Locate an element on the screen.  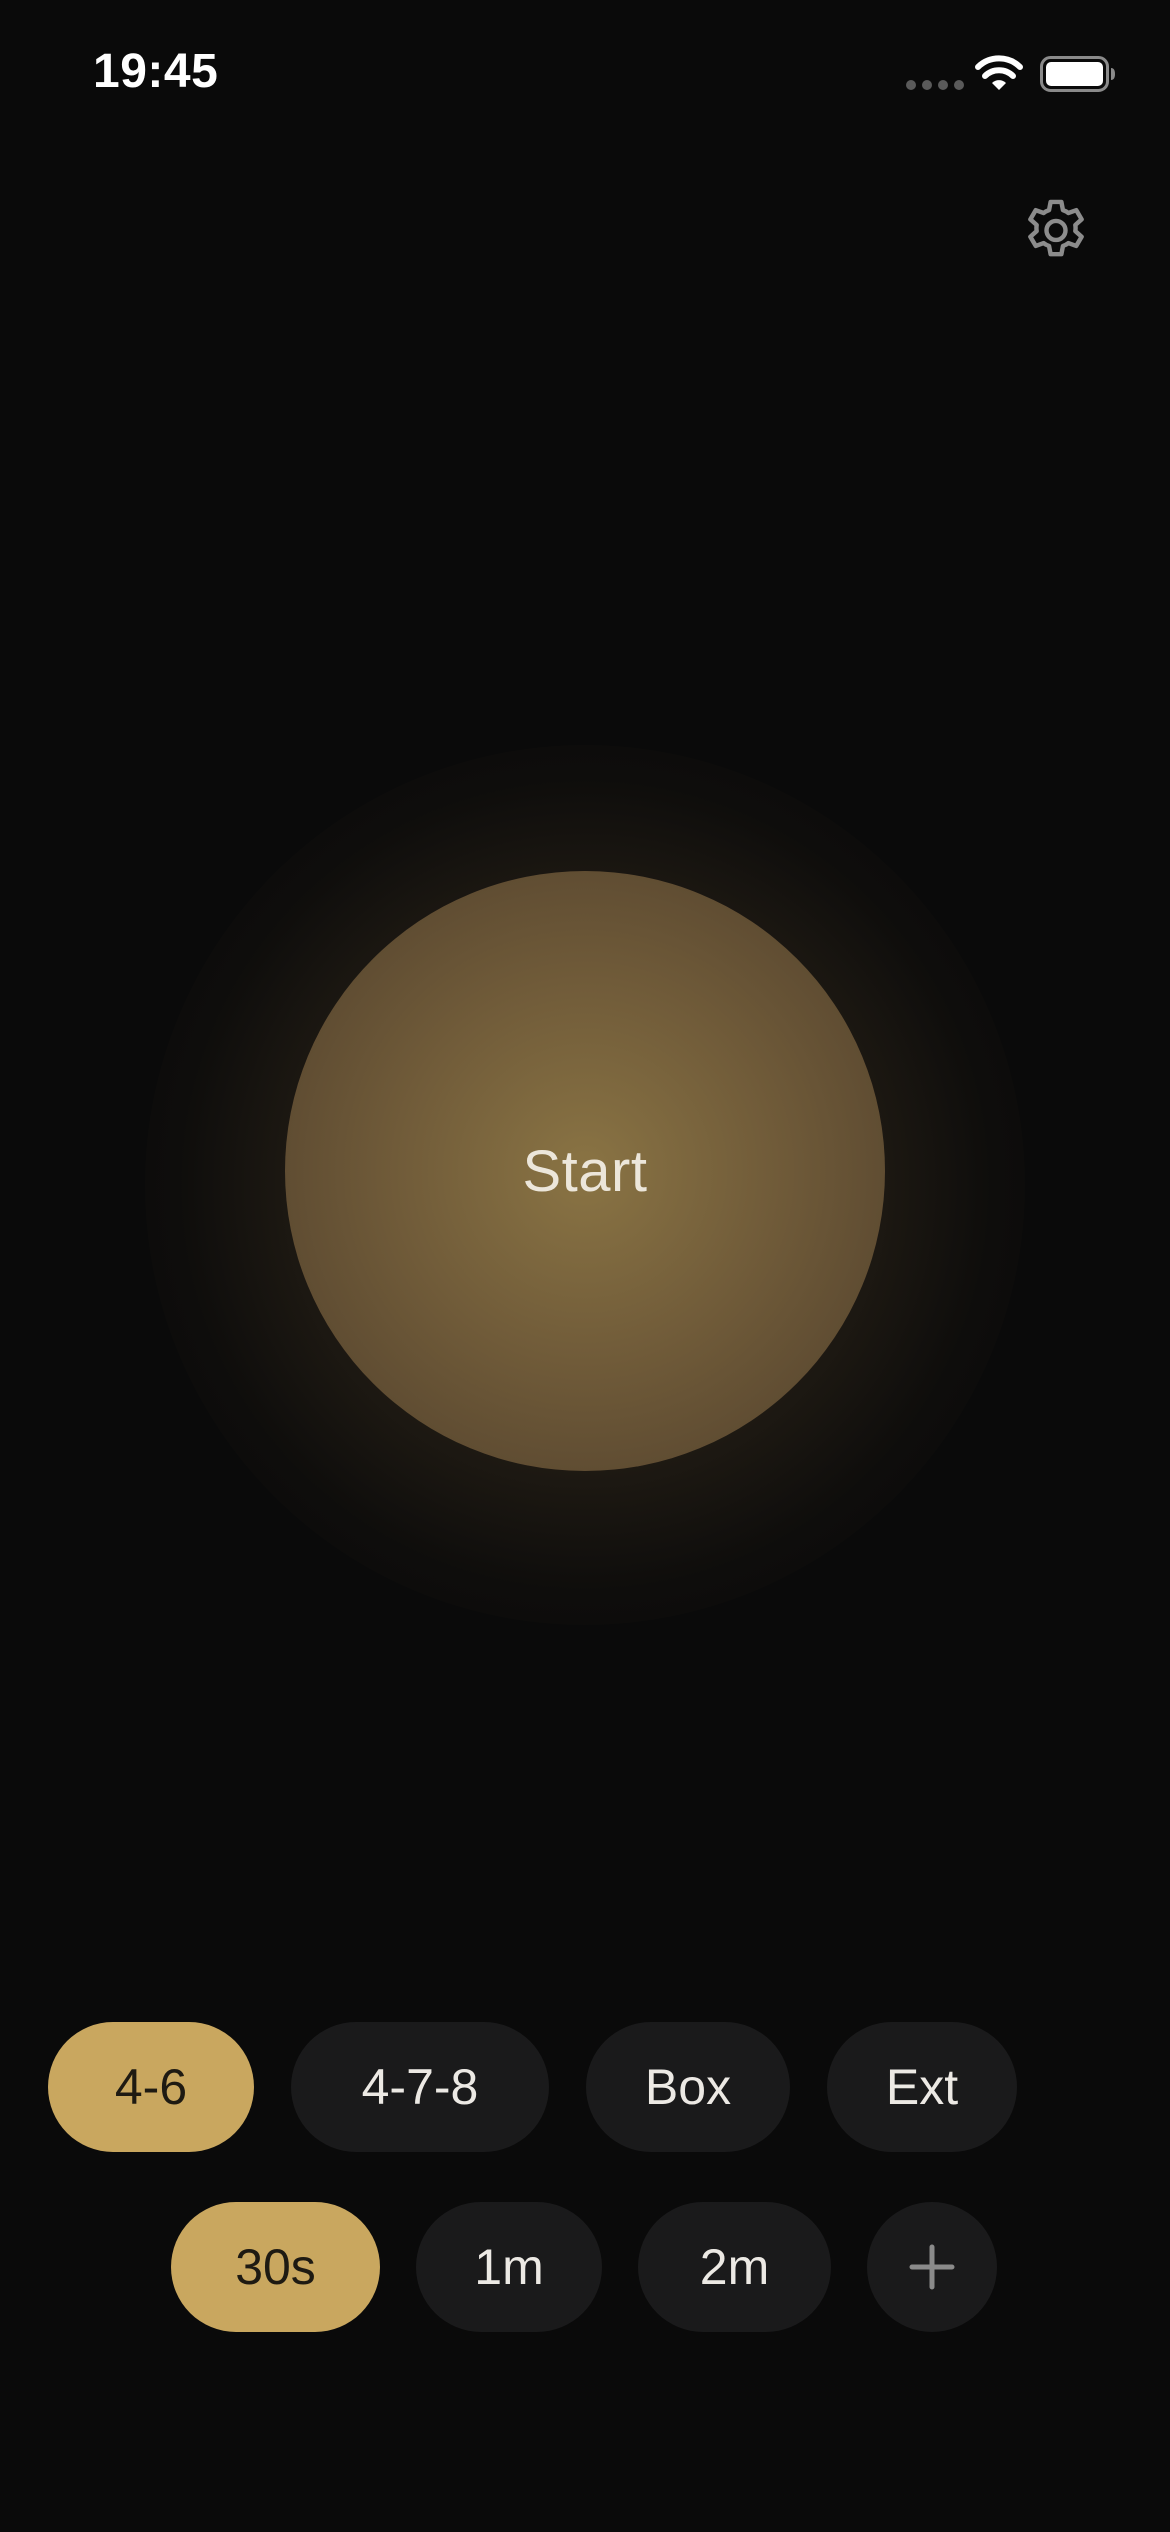
status-time: 19:45 is located at coordinates (156, 71).